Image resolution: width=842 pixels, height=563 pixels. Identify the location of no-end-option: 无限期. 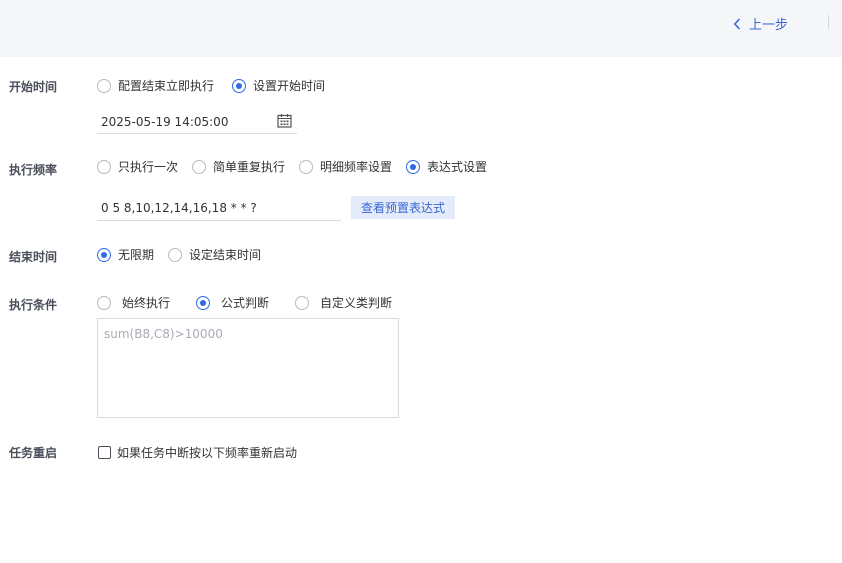
(125, 254).